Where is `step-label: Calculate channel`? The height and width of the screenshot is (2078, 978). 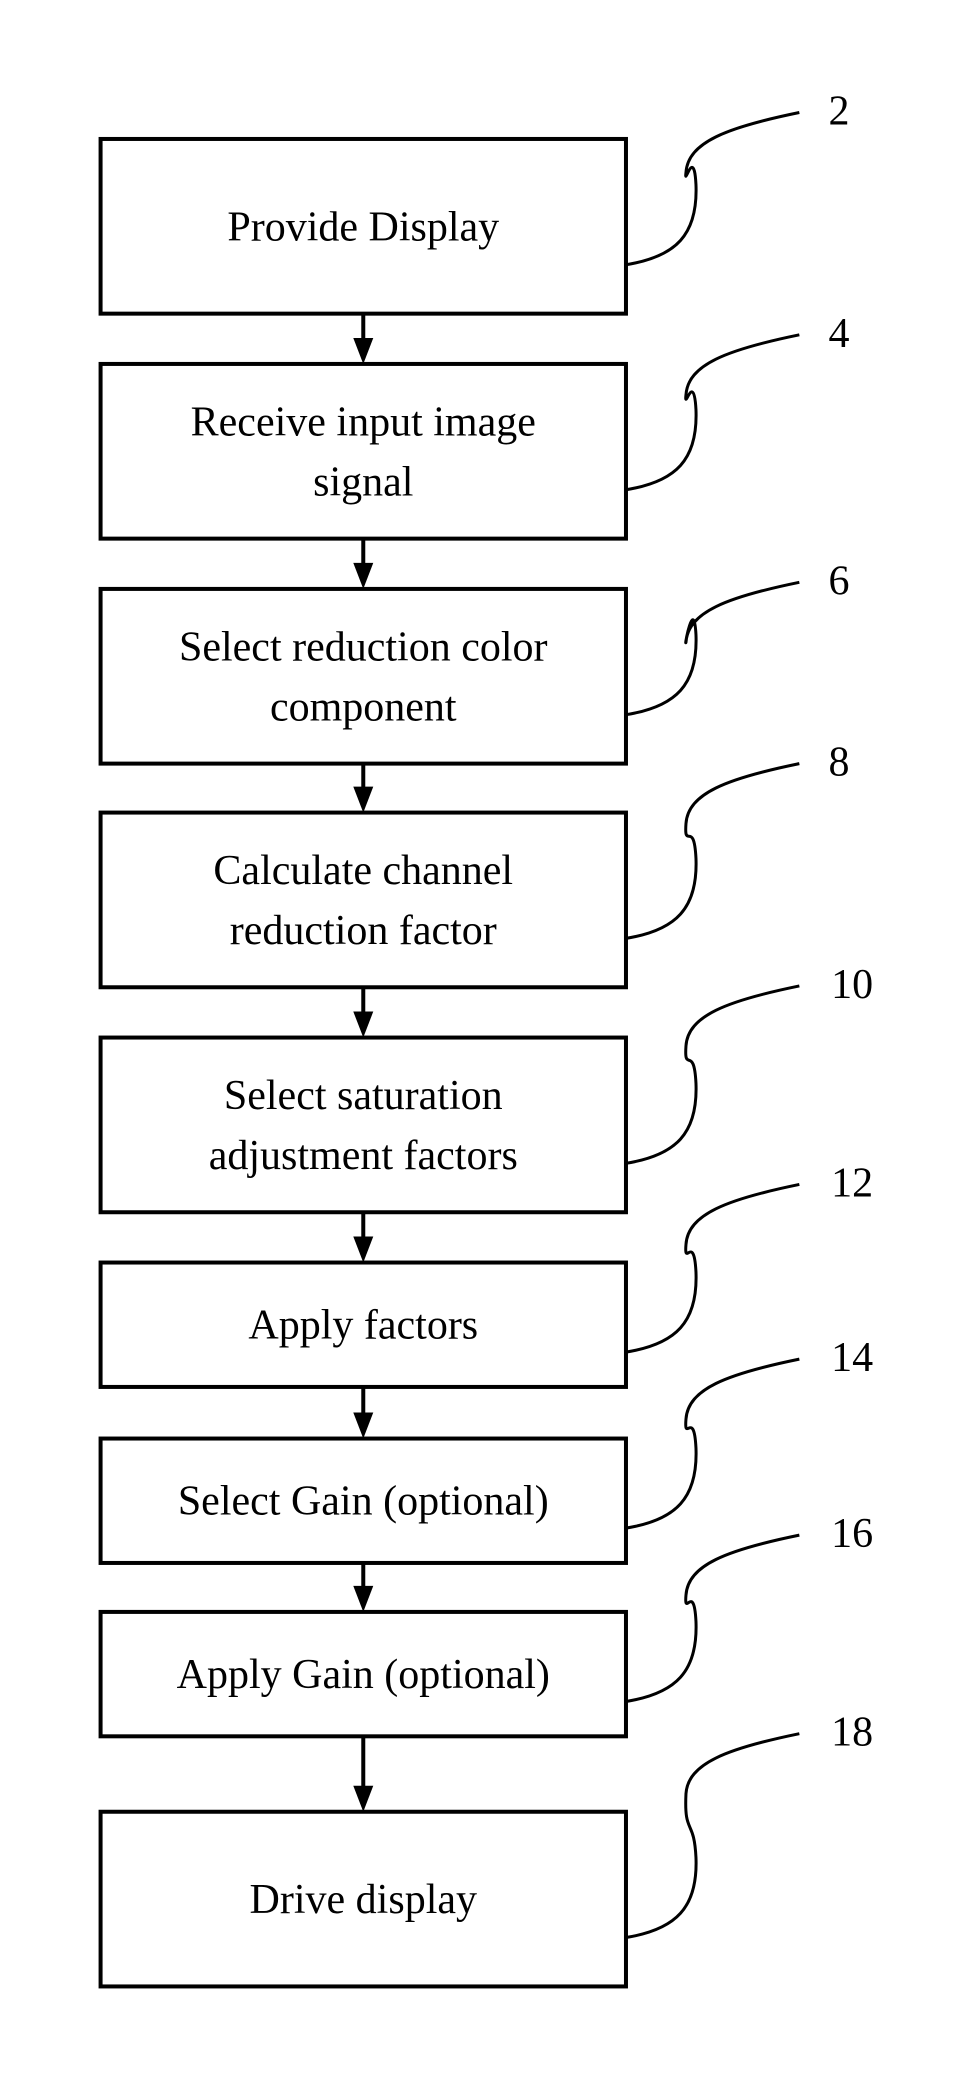 step-label: Calculate channel is located at coordinates (363, 871).